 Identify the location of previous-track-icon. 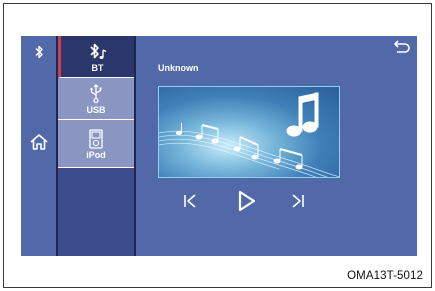
(190, 201).